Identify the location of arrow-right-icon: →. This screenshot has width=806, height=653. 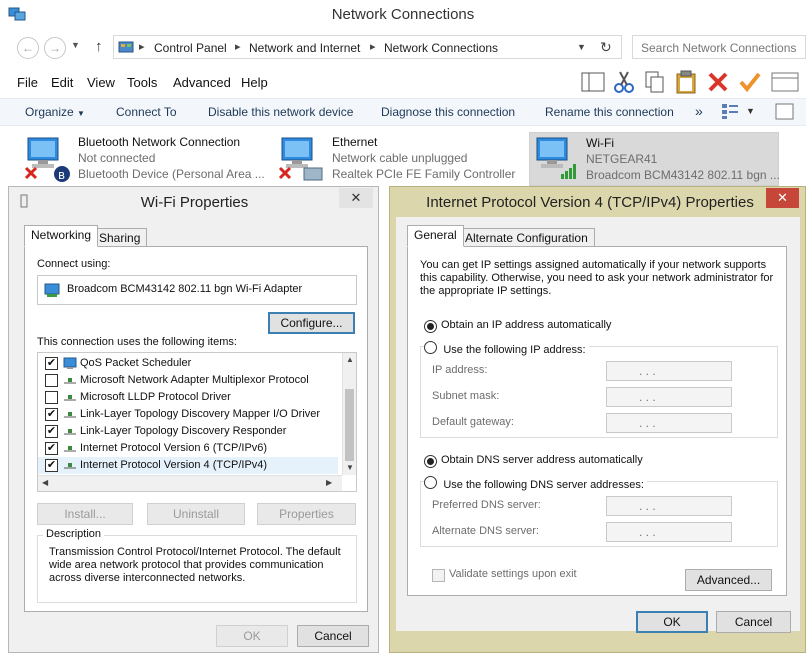
(55, 48).